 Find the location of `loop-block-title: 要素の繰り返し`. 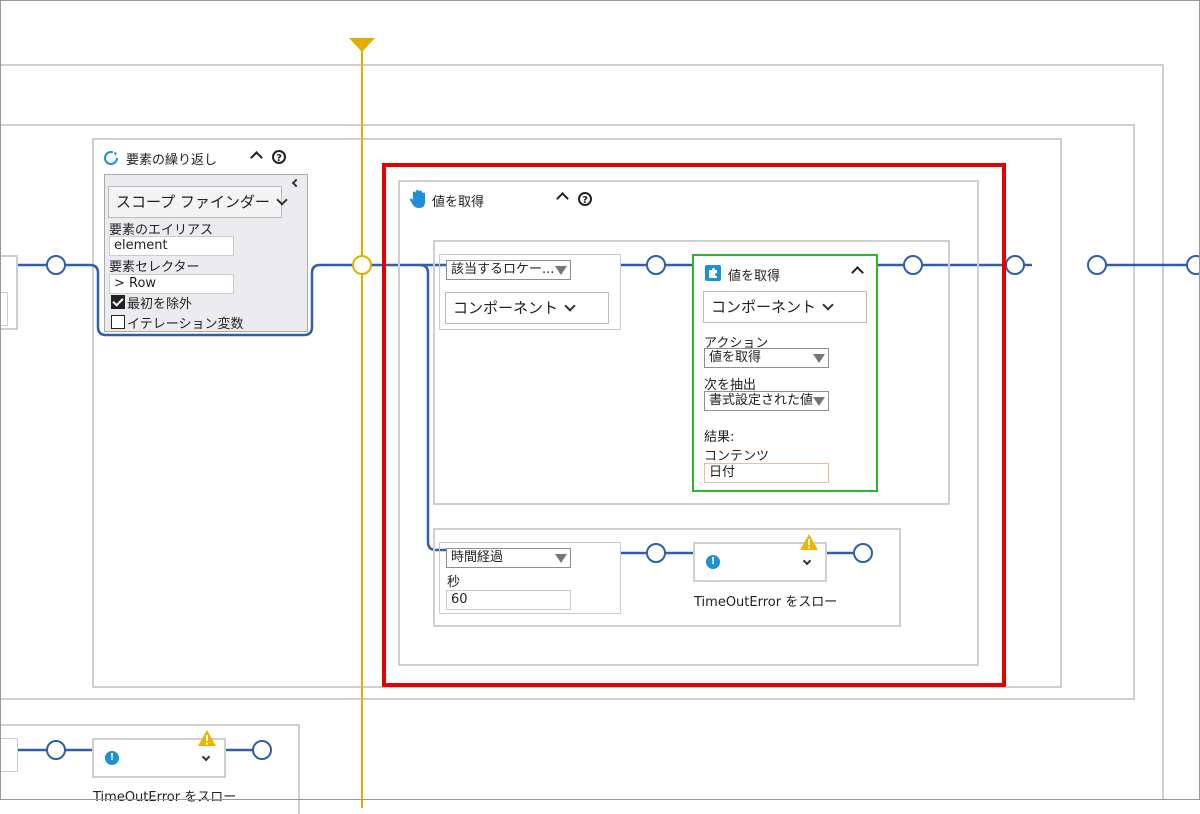

loop-block-title: 要素の繰り返し is located at coordinates (172, 160).